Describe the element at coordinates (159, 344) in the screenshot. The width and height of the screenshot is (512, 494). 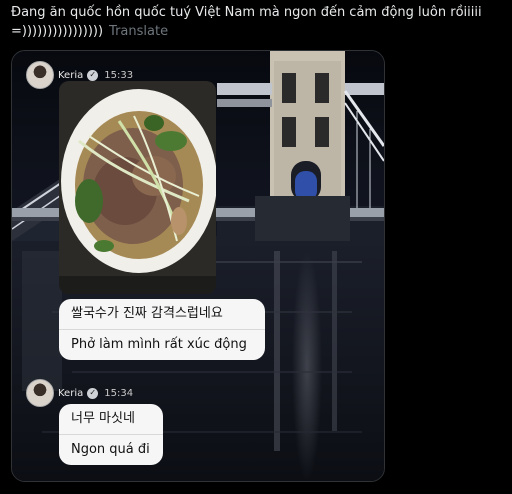
I see `message-translation: Phở làm mình rất xúc động` at that location.